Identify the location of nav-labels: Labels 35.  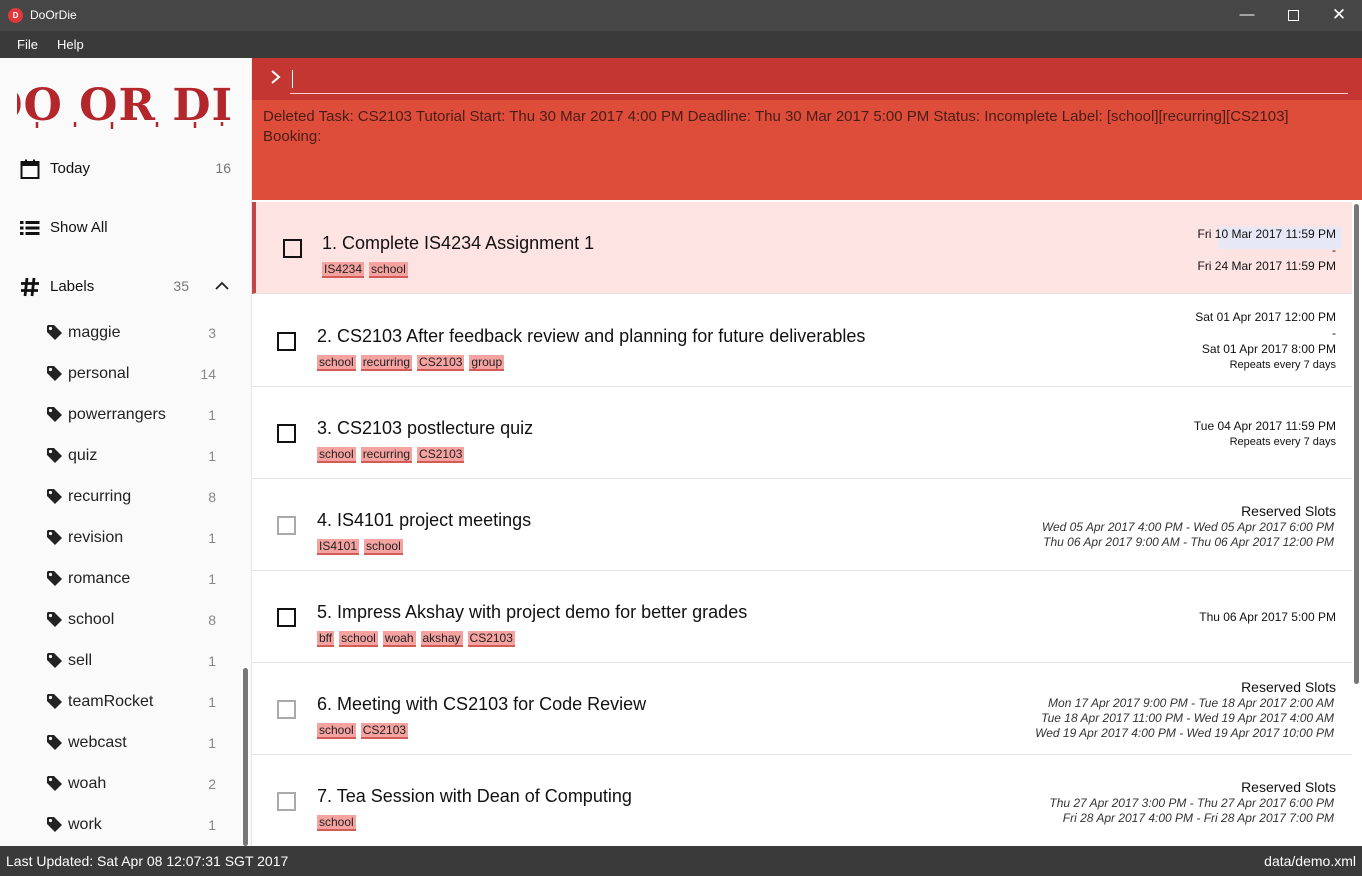
(122, 287).